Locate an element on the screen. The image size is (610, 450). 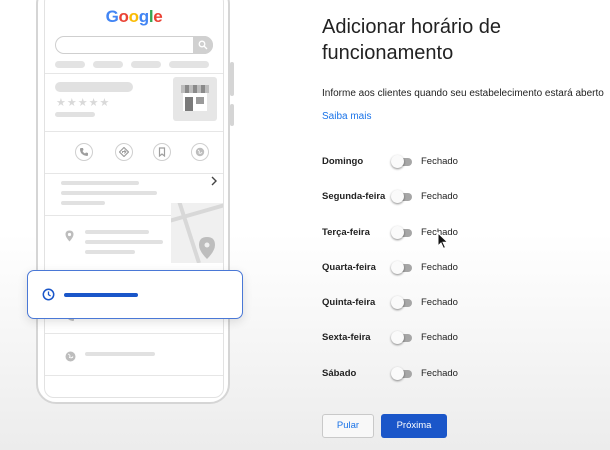
phone-icon is located at coordinates (84, 152).